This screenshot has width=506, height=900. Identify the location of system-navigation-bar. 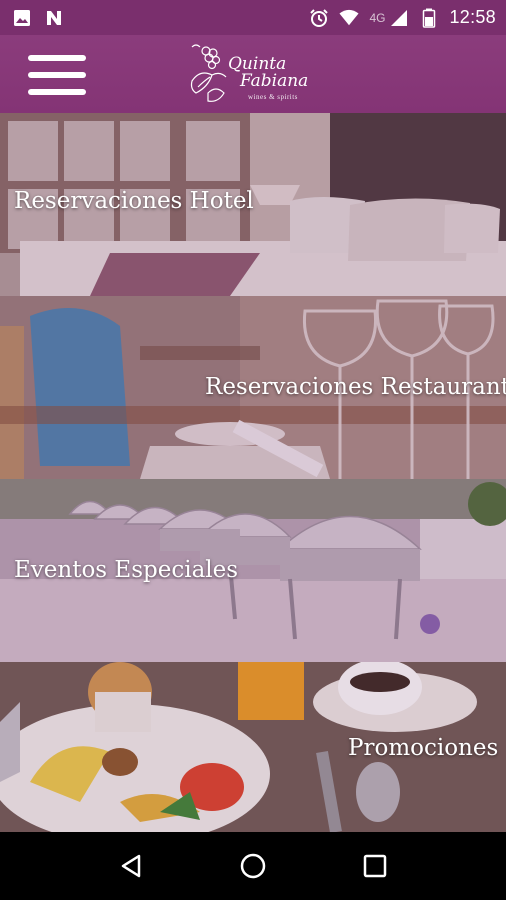
(253, 866).